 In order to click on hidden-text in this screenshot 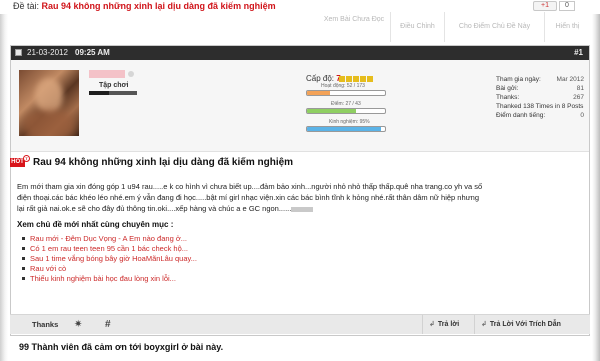, I will do `click(302, 209)`.